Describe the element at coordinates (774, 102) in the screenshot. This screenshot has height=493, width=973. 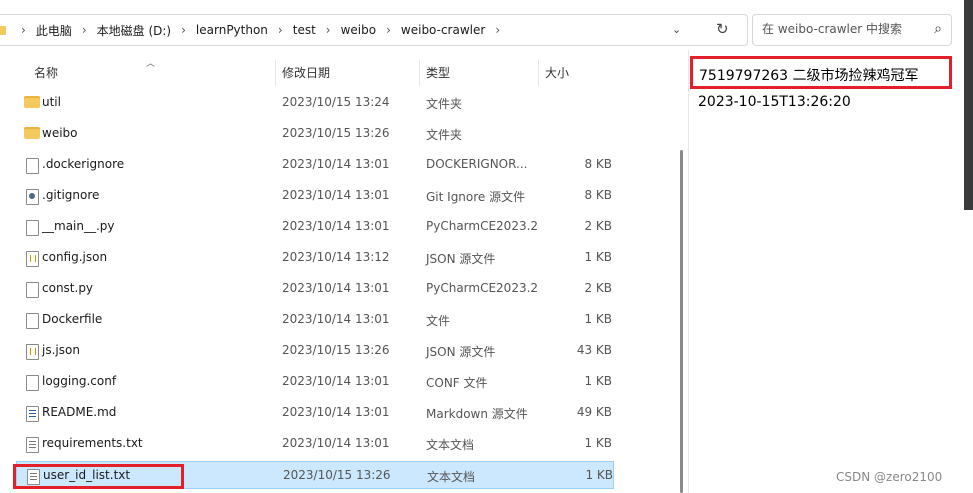
I see `preview-text-line-2: 2023-10-15T13:26:20` at that location.